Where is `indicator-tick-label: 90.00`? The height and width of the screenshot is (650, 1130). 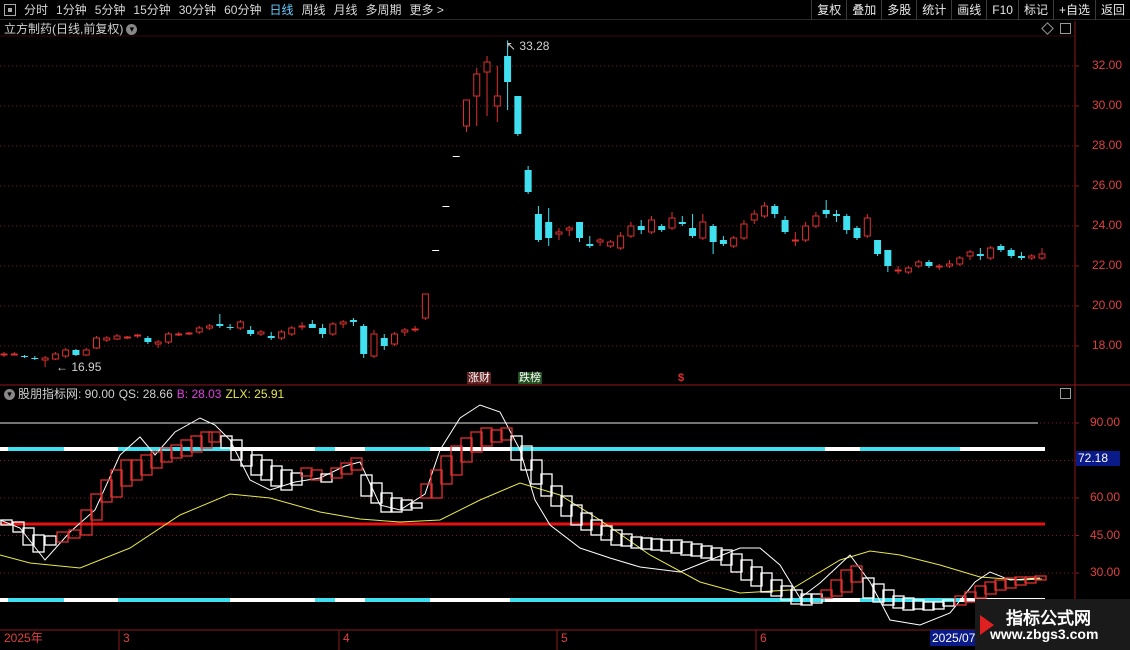 indicator-tick-label: 90.00 is located at coordinates (1105, 422).